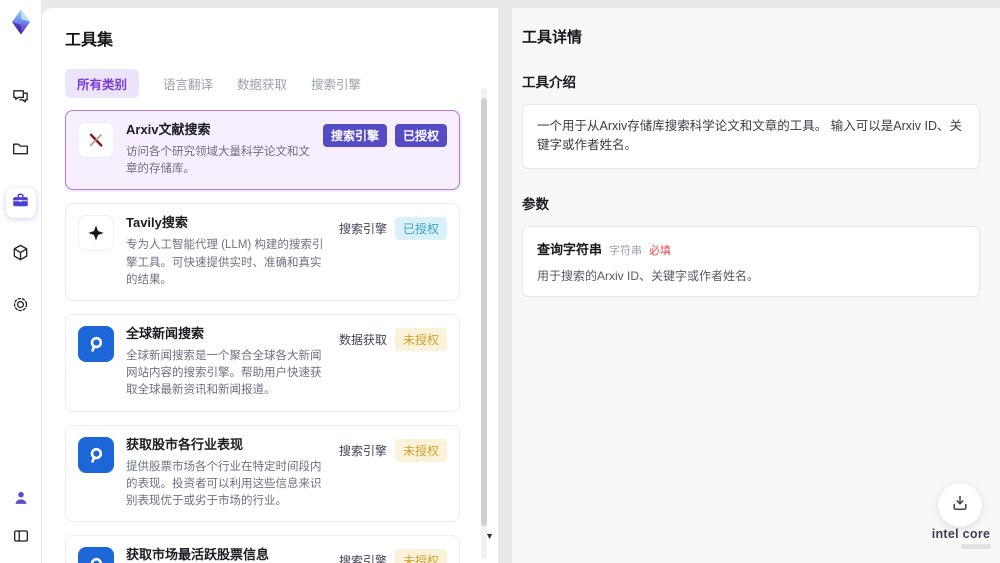 This screenshot has width=1000, height=563. Describe the element at coordinates (198, 555) in the screenshot. I see `tool-name: 获取市场最活跃股票信息` at that location.